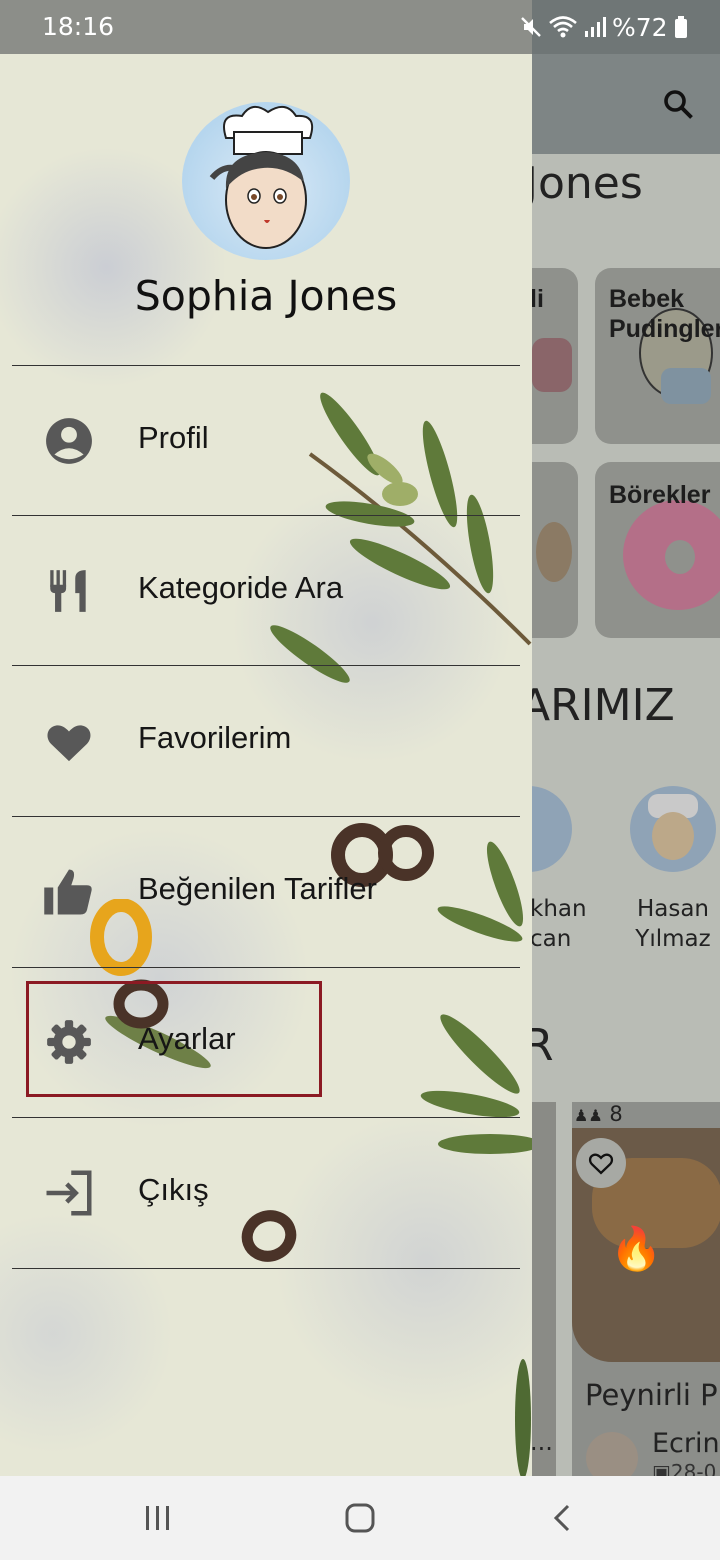 The height and width of the screenshot is (1560, 720). What do you see at coordinates (660, 495) in the screenshot?
I see `category-label: Börekler` at bounding box center [660, 495].